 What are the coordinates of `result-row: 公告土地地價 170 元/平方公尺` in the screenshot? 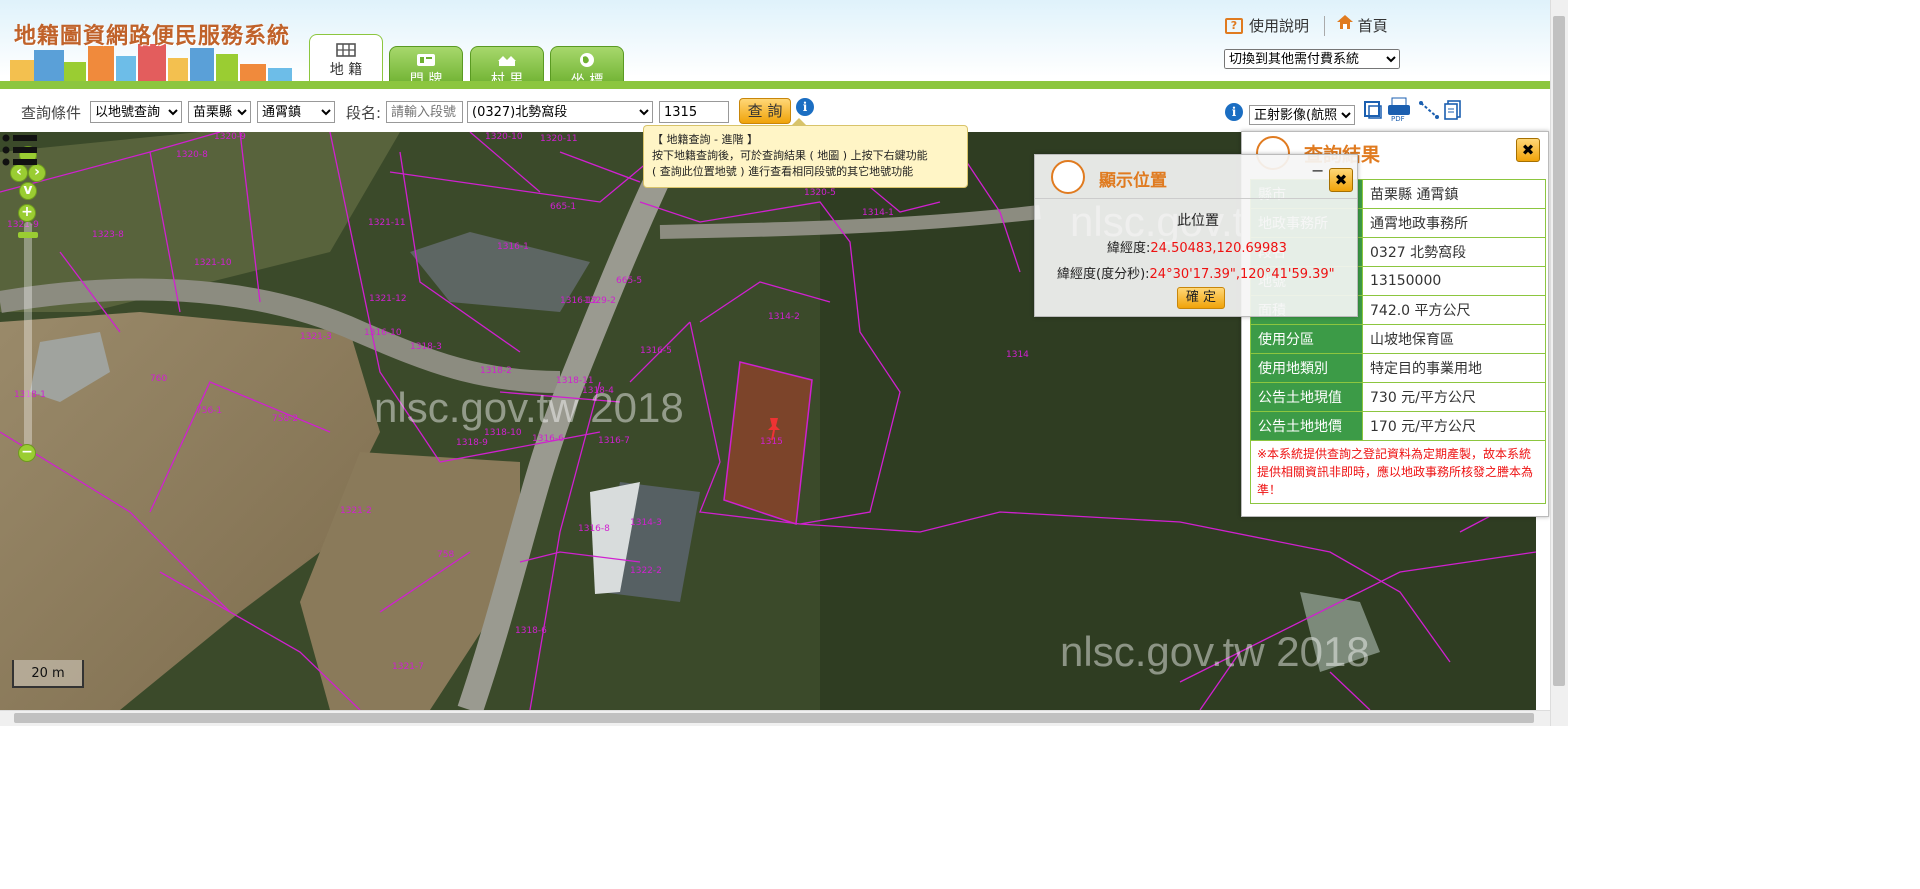 It's located at (1398, 426).